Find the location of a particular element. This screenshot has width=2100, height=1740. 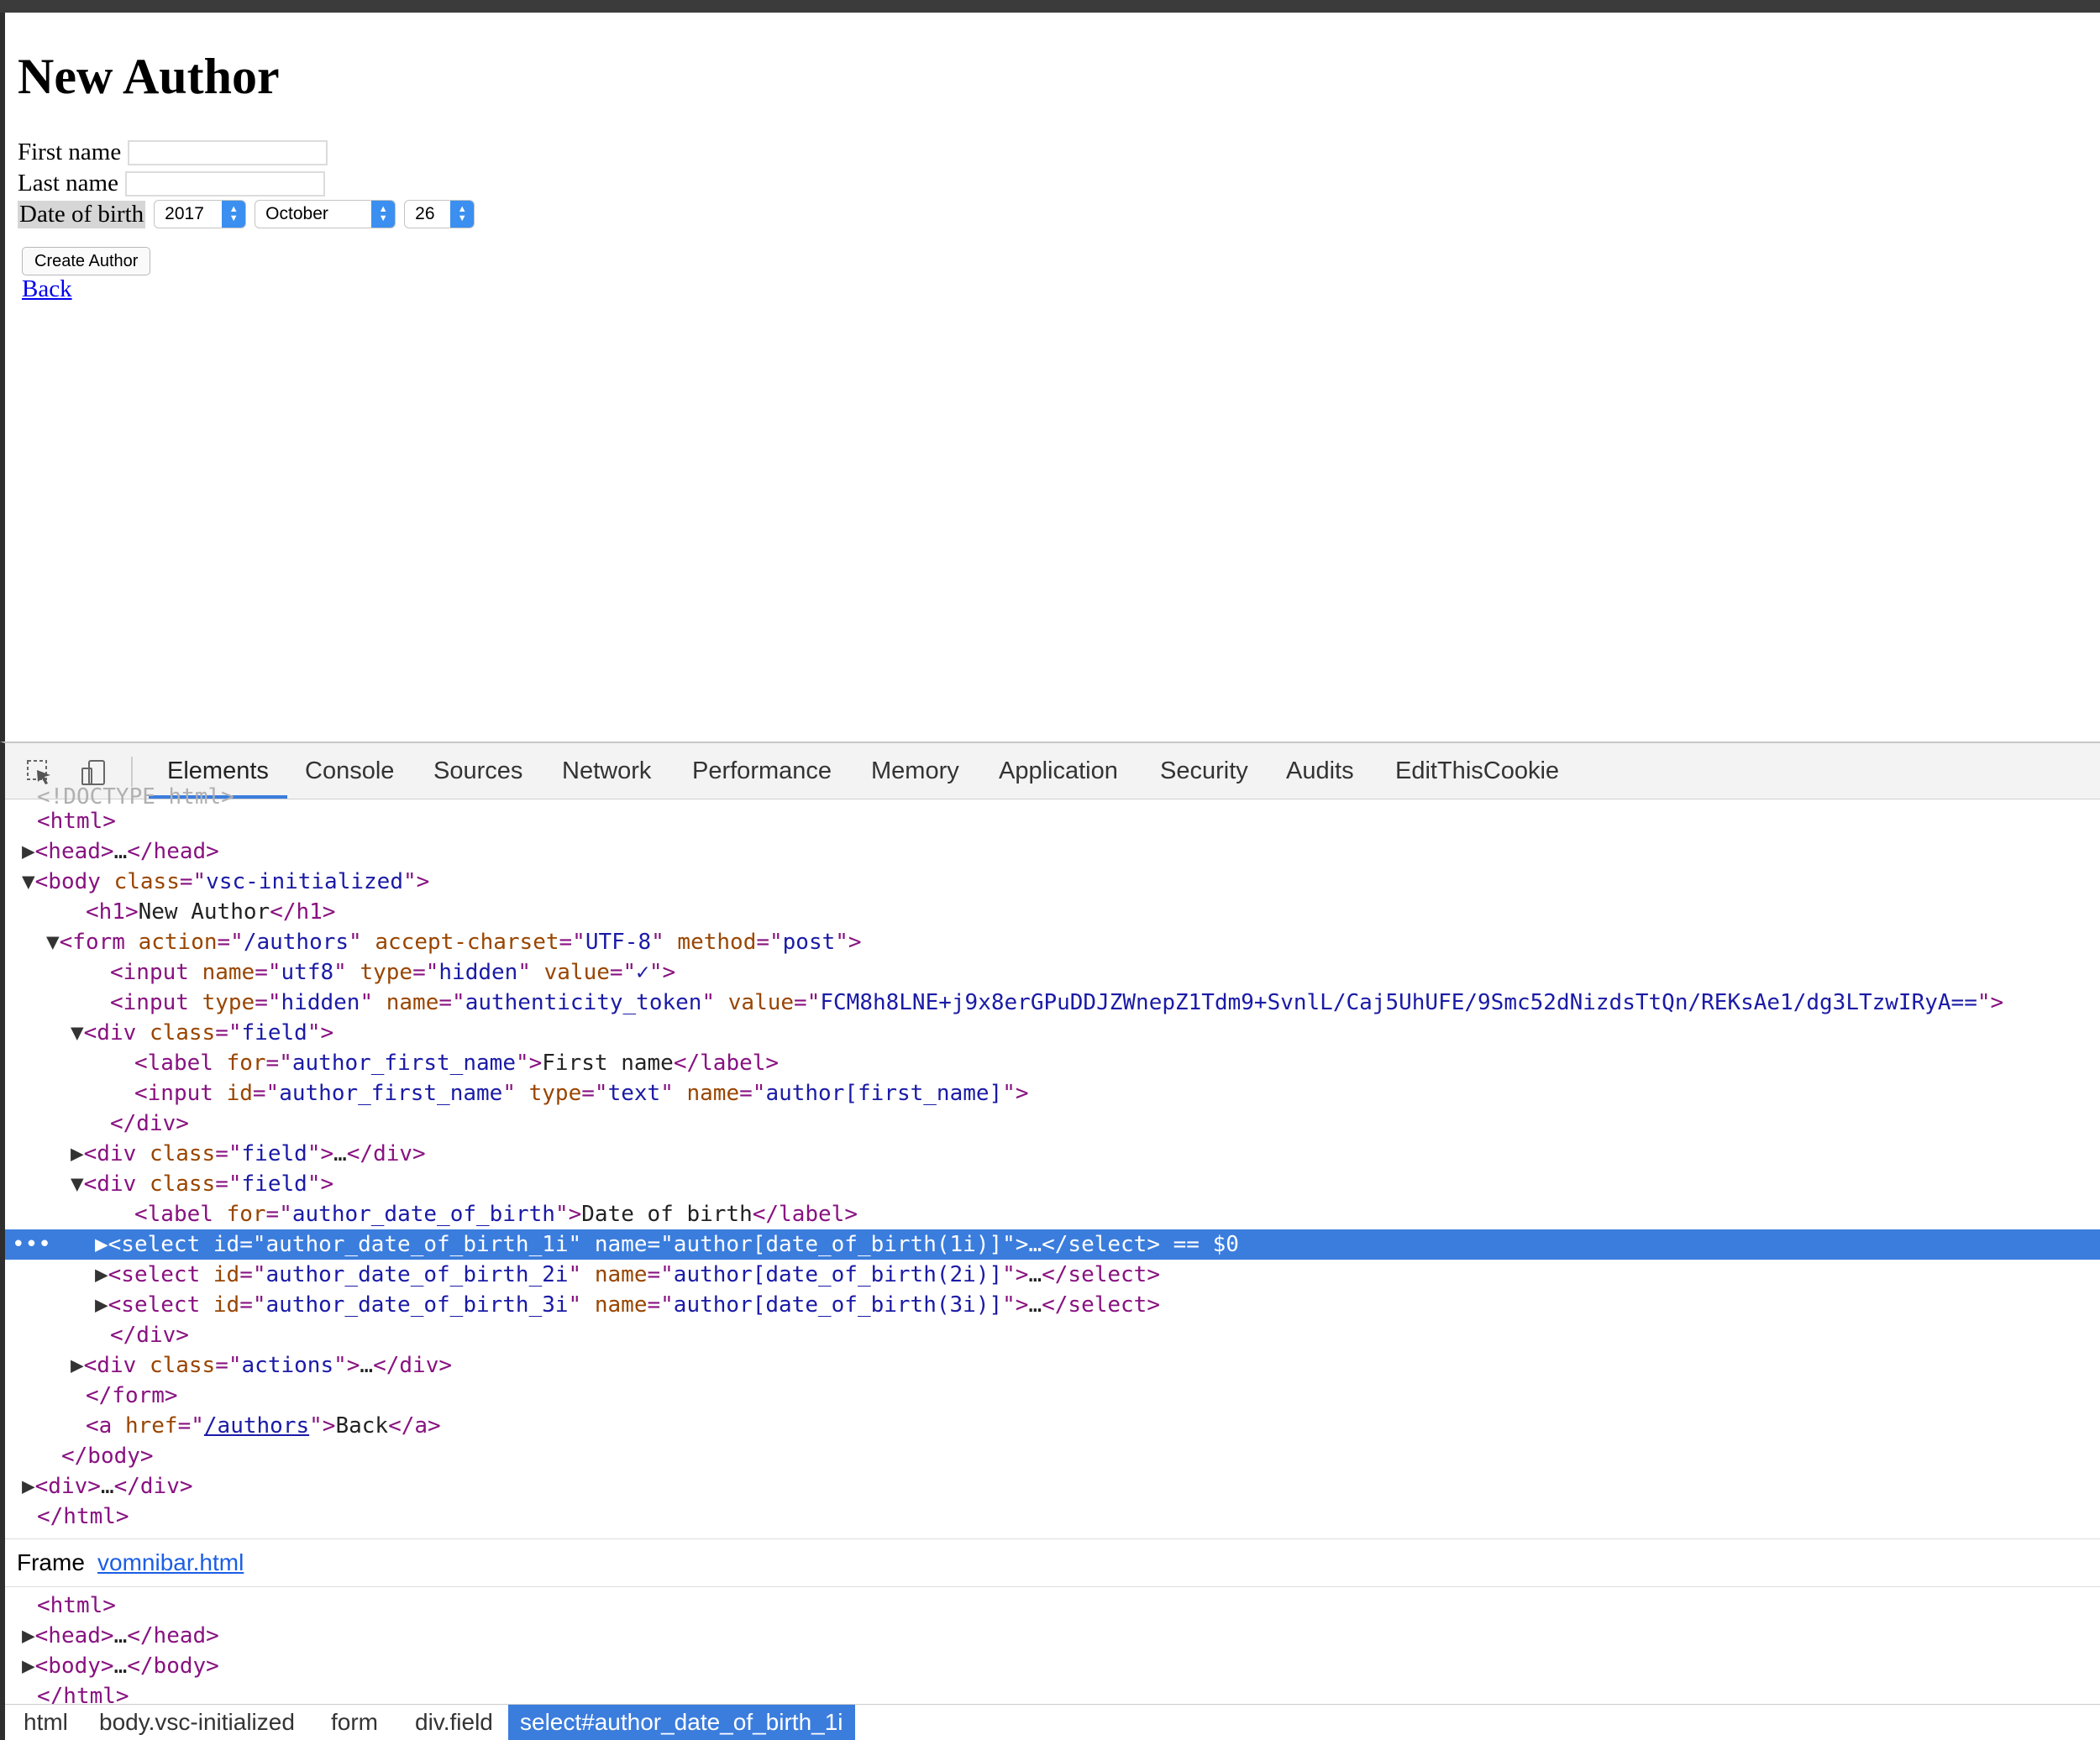

code-token: type is located at coordinates (228, 1002).